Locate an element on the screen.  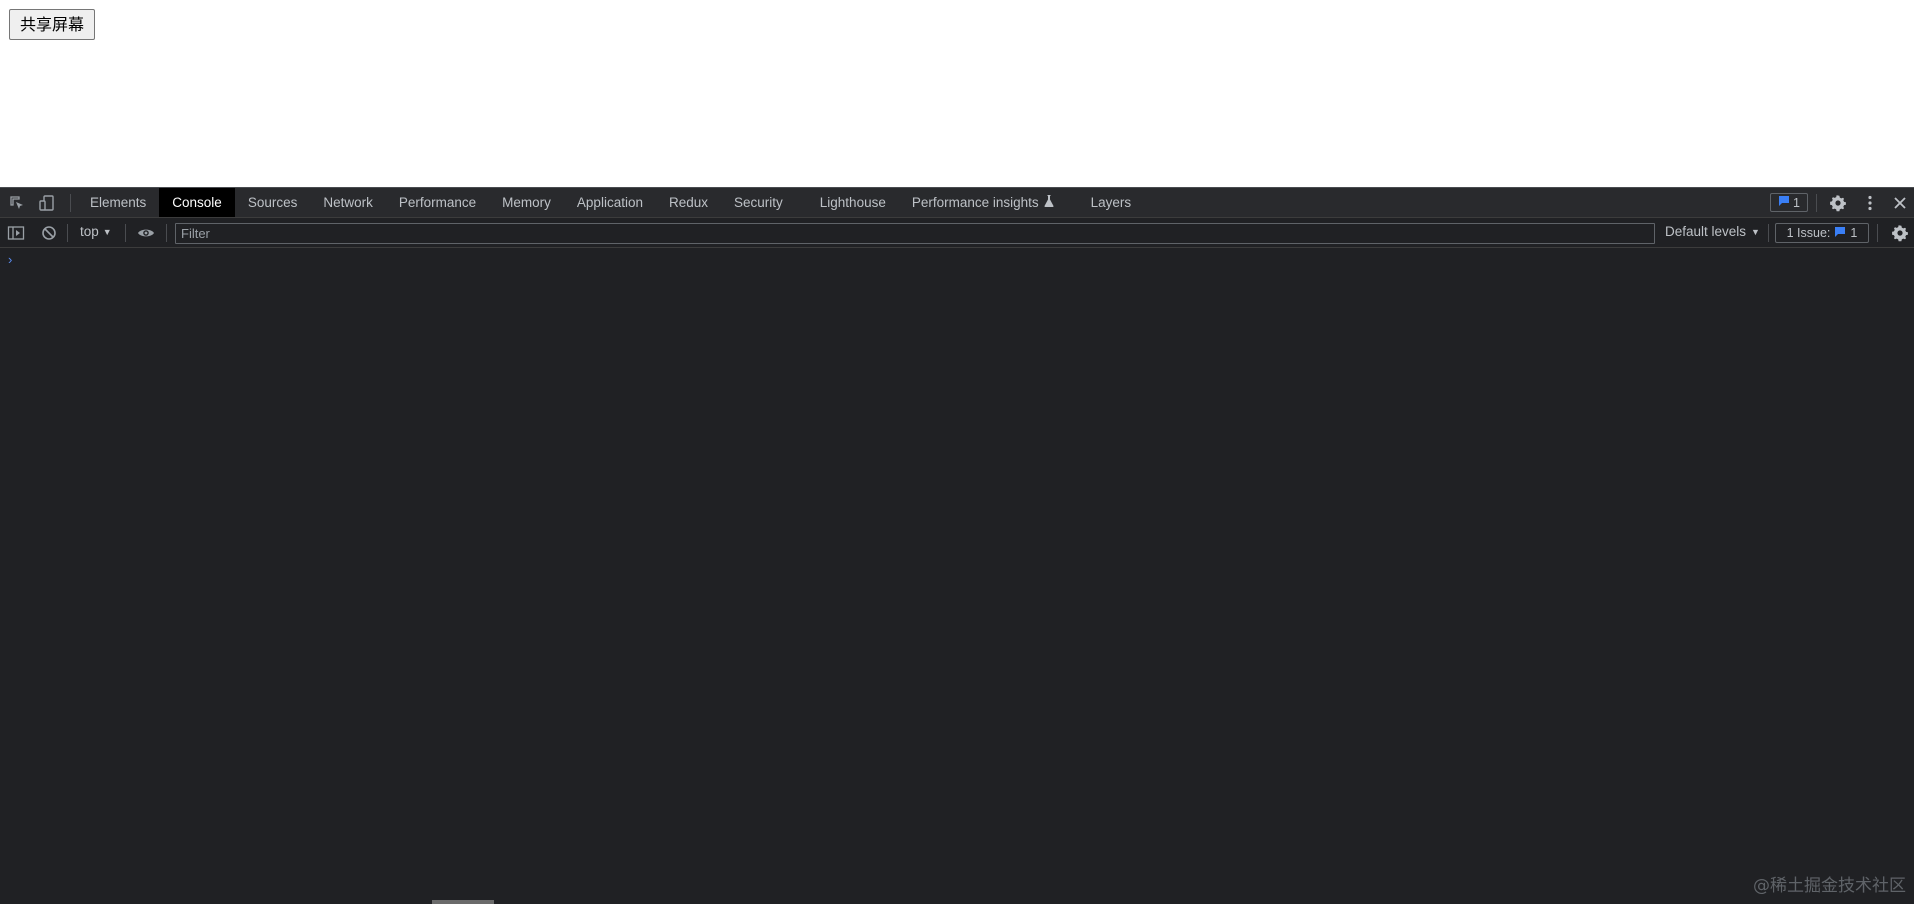
tab-memory: Memory is located at coordinates (526, 202).